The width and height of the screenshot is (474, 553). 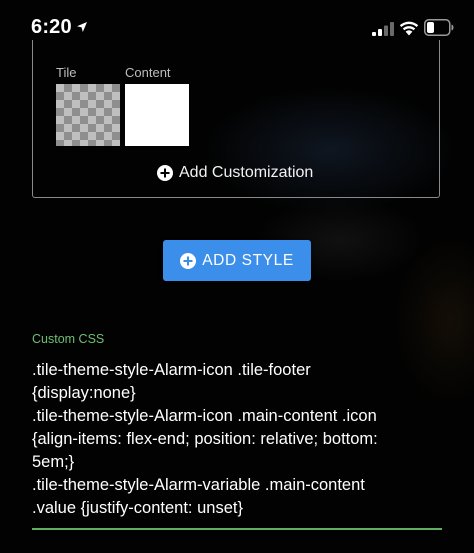 What do you see at coordinates (88, 115) in the screenshot?
I see `tile-color-swatch` at bounding box center [88, 115].